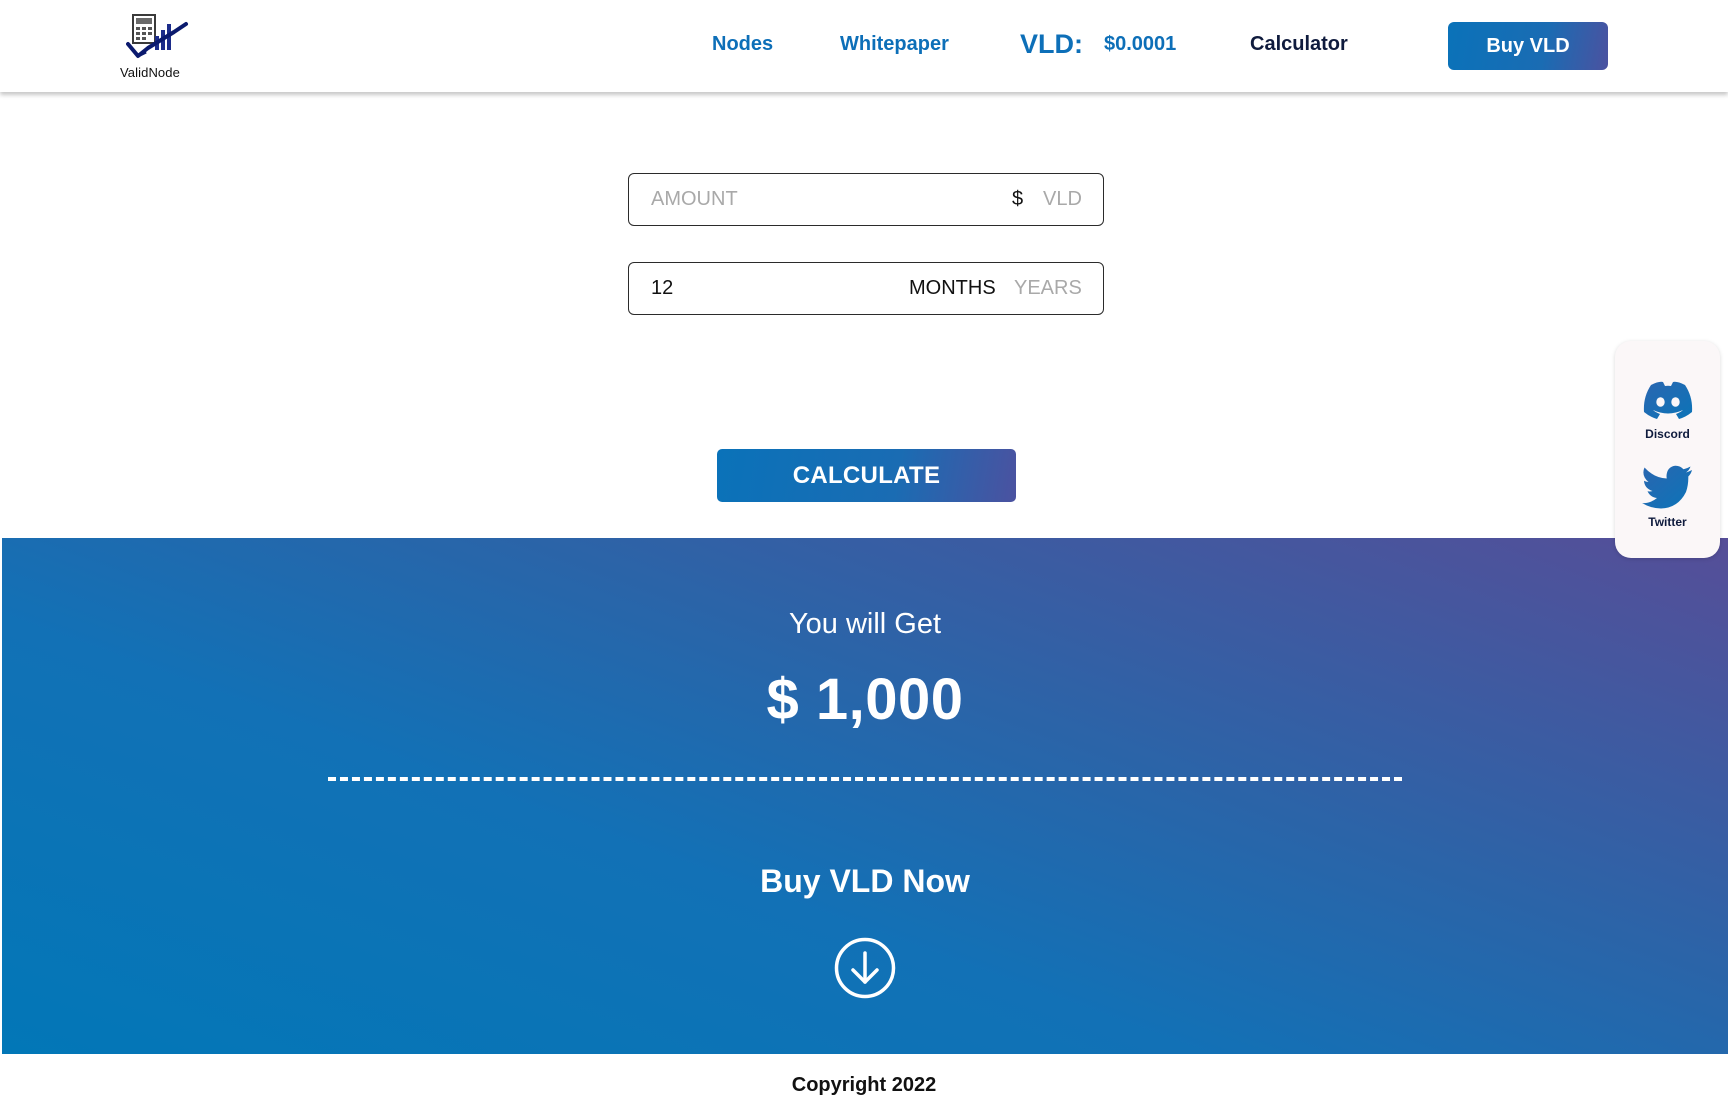 The image size is (1728, 1117). Describe the element at coordinates (1062, 199) in the screenshot. I see `unit-vld-toggle: VLD` at that location.